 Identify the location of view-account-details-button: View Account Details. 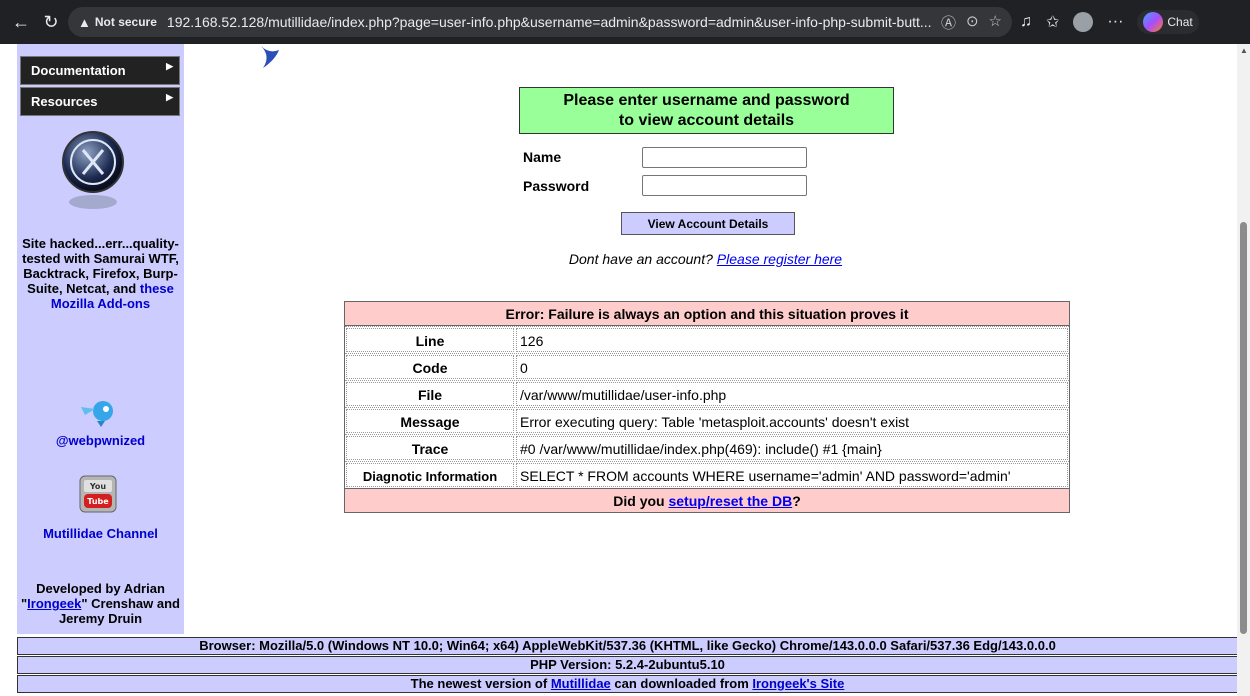
(708, 223).